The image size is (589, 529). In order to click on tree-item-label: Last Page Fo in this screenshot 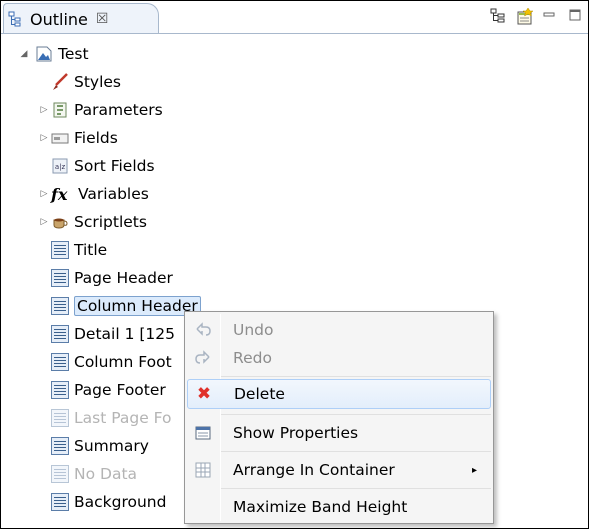, I will do `click(123, 418)`.